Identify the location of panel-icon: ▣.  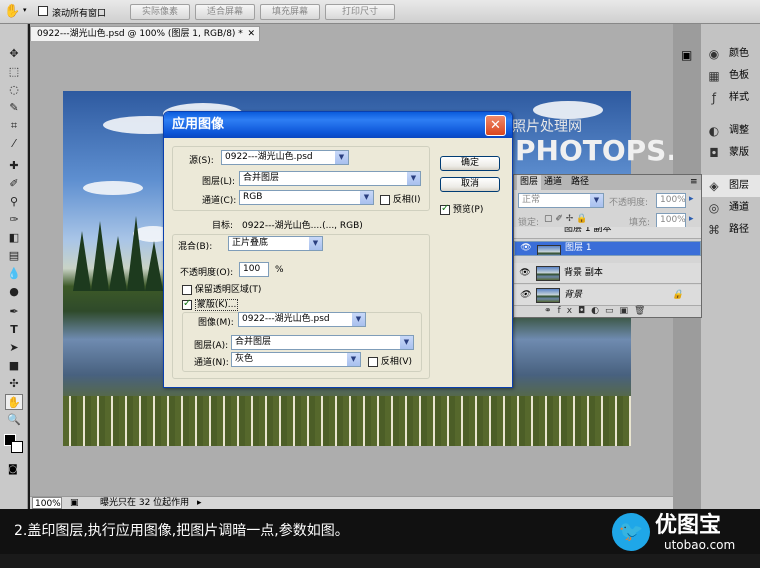
(686, 55).